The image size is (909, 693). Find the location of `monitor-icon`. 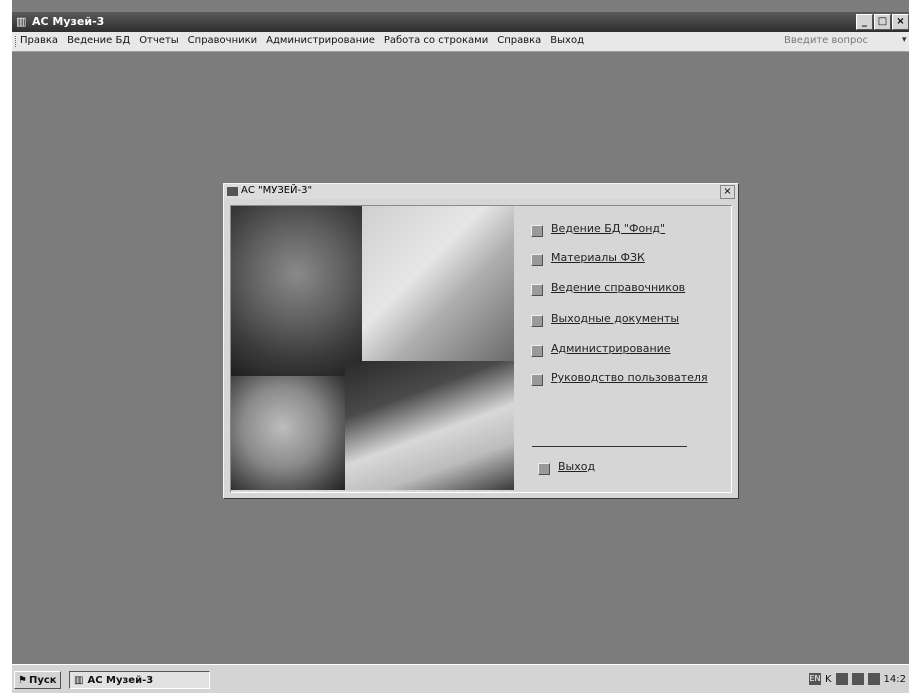

monitor-icon is located at coordinates (841, 679).